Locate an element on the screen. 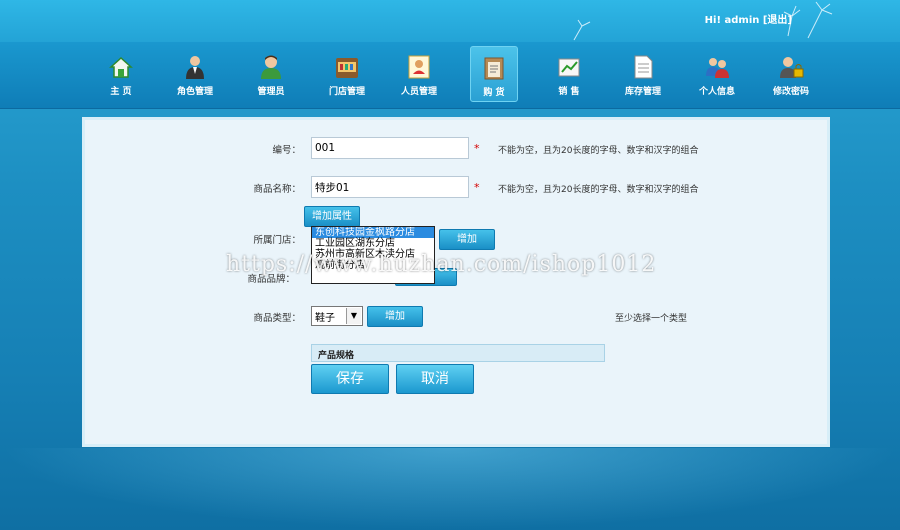 The width and height of the screenshot is (900, 530). code-required-mark: * is located at coordinates (477, 148).